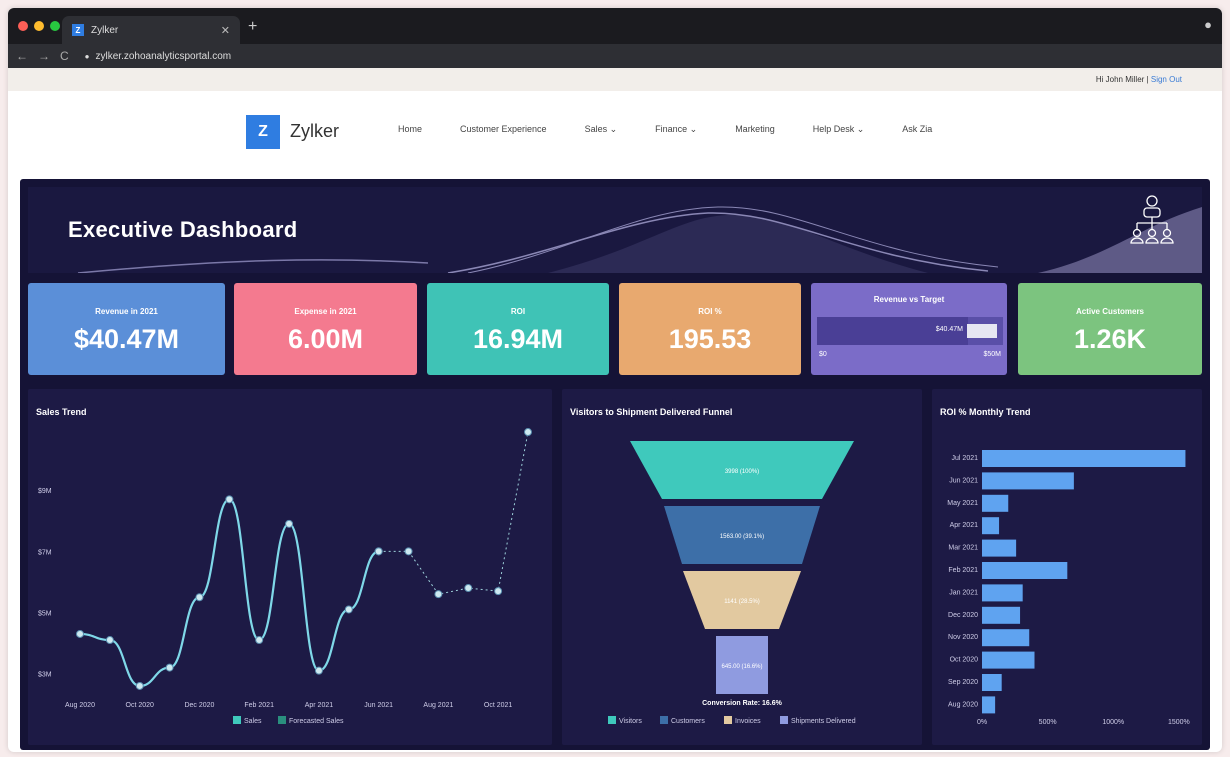 This screenshot has height=757, width=1230. Describe the element at coordinates (253, 721) in the screenshot. I see `legend-label: Sales` at that location.